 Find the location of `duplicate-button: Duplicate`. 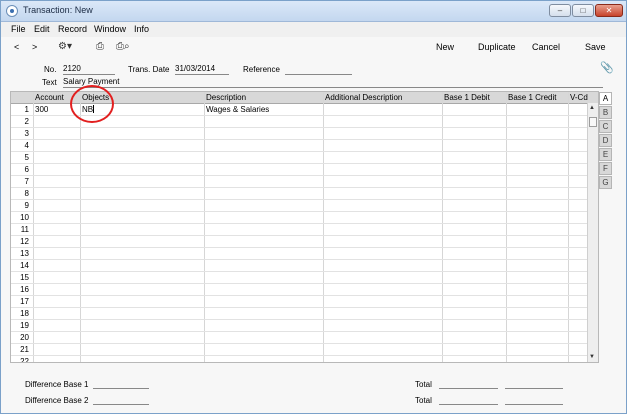

duplicate-button: Duplicate is located at coordinates (497, 47).